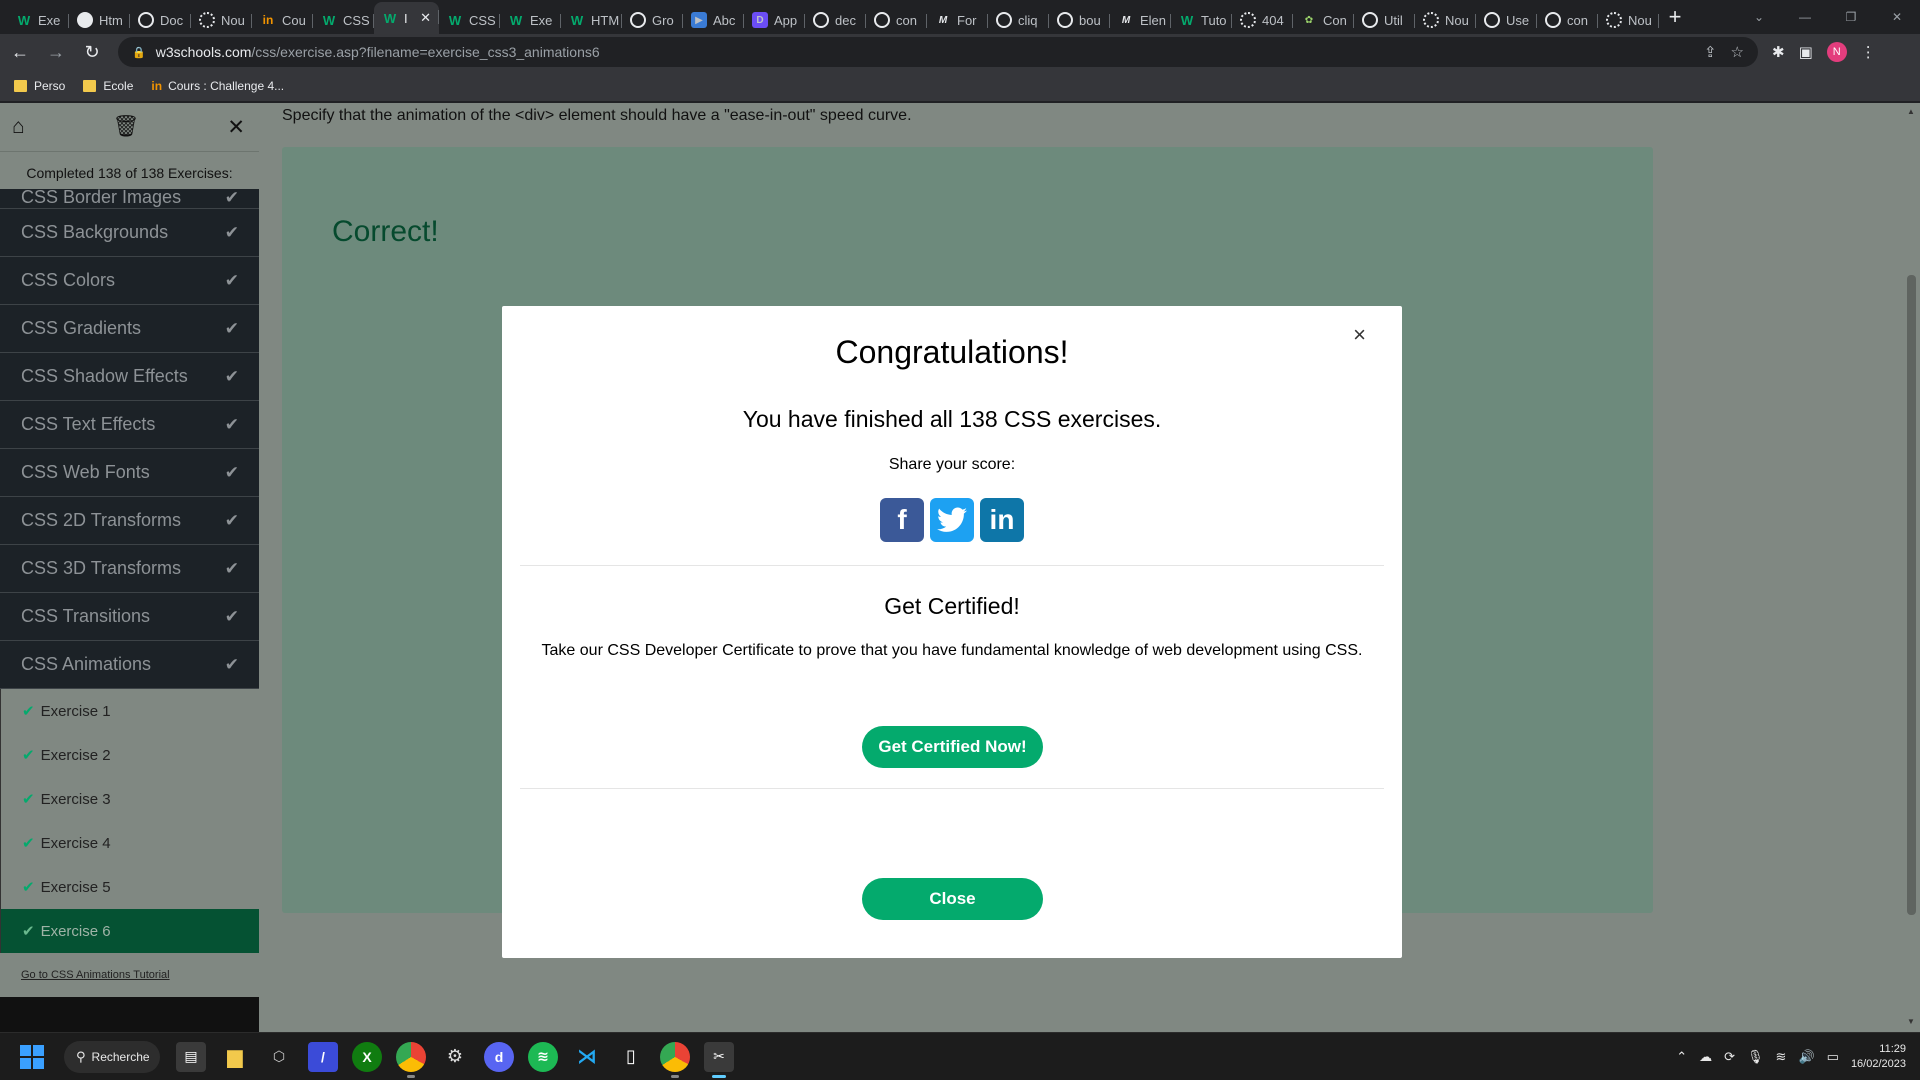 The image size is (1920, 1080). What do you see at coordinates (902, 520) in the screenshot?
I see `facebook-icon: f` at bounding box center [902, 520].